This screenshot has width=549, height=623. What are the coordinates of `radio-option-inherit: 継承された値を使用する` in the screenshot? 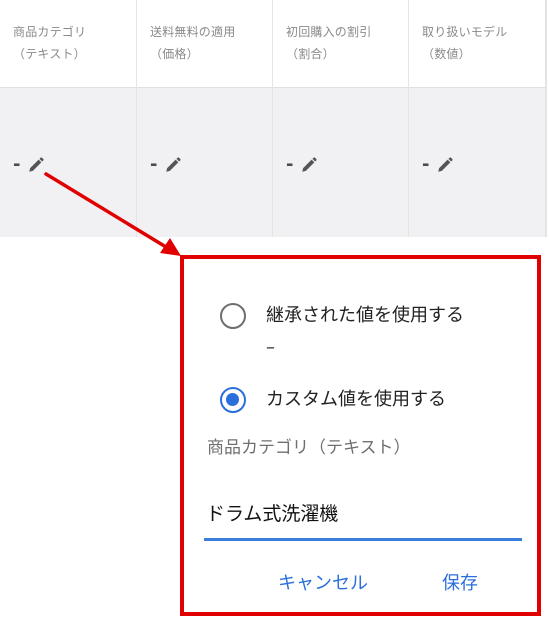 It's located at (342, 316).